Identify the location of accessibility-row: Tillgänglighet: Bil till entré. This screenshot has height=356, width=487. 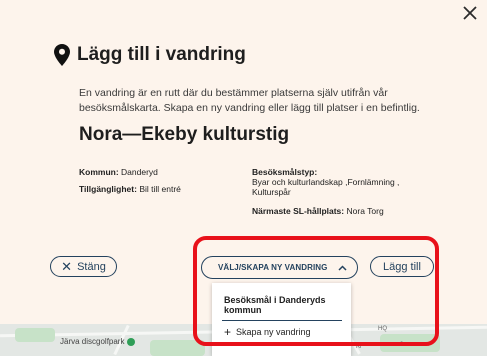
(130, 189).